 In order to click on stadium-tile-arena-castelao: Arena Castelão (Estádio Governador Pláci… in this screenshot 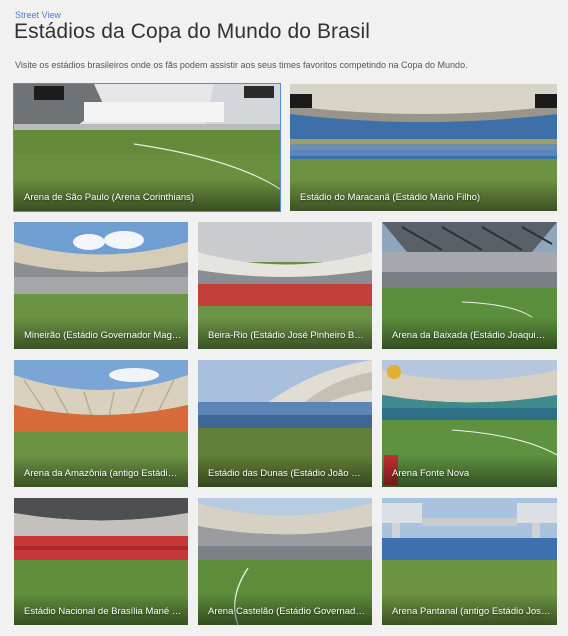, I will do `click(285, 561)`.